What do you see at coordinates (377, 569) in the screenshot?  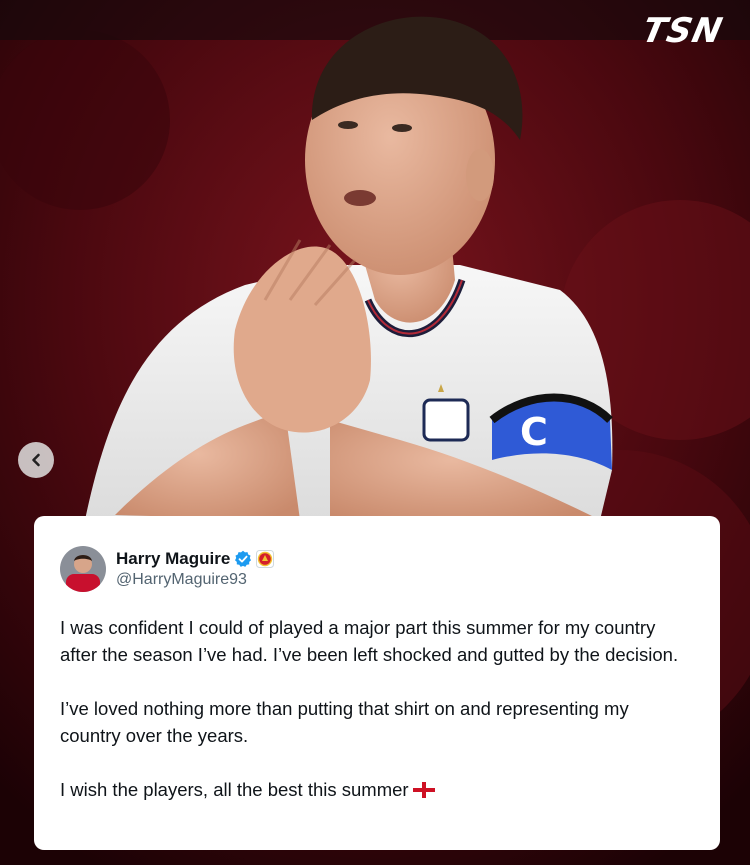 I see `tweet-header: Harry Maguire @HarryMaguire93` at bounding box center [377, 569].